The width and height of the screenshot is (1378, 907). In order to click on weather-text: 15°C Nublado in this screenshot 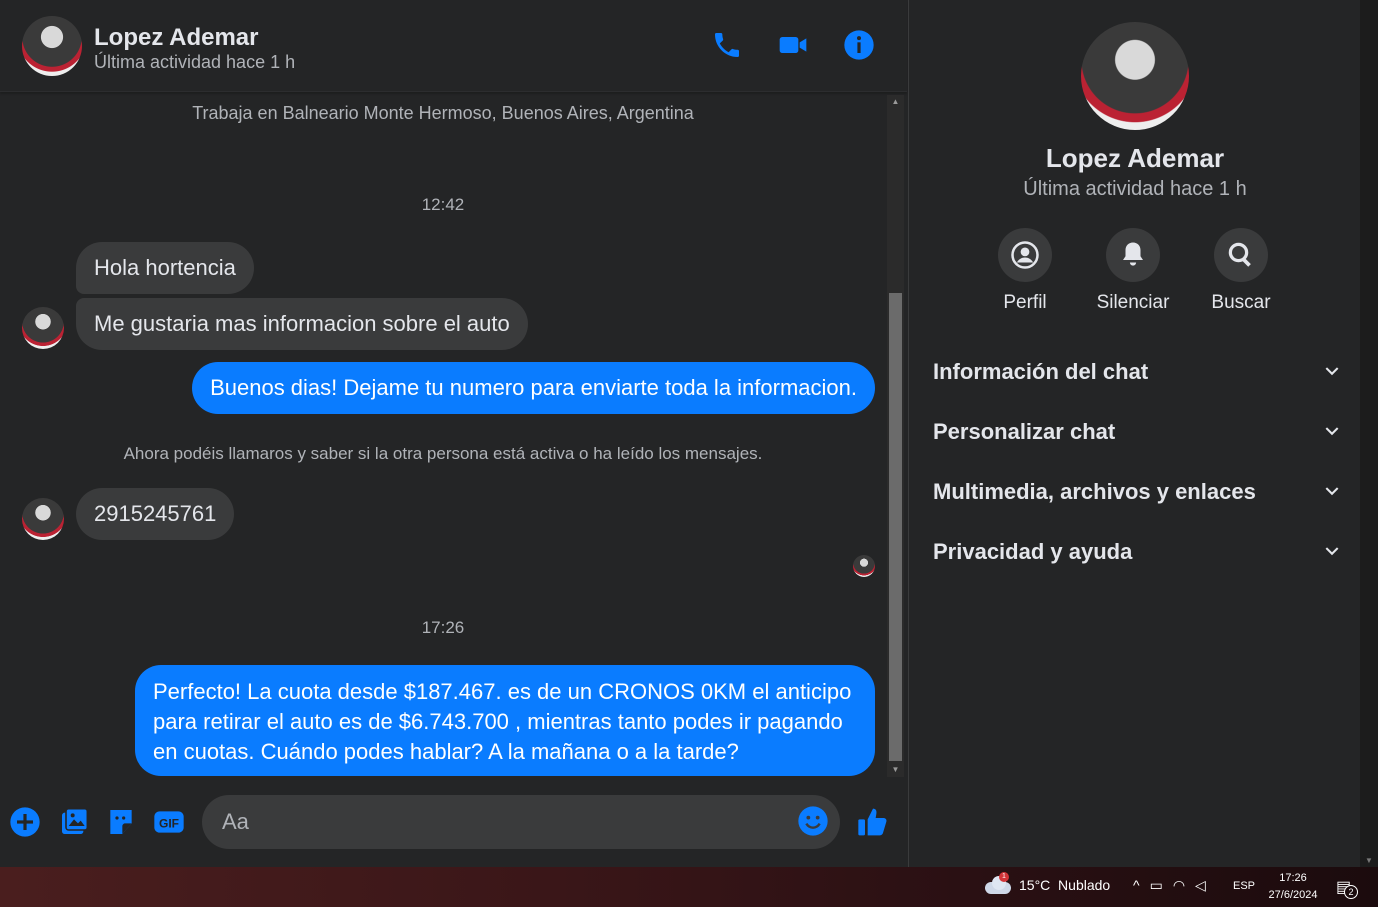, I will do `click(1065, 885)`.